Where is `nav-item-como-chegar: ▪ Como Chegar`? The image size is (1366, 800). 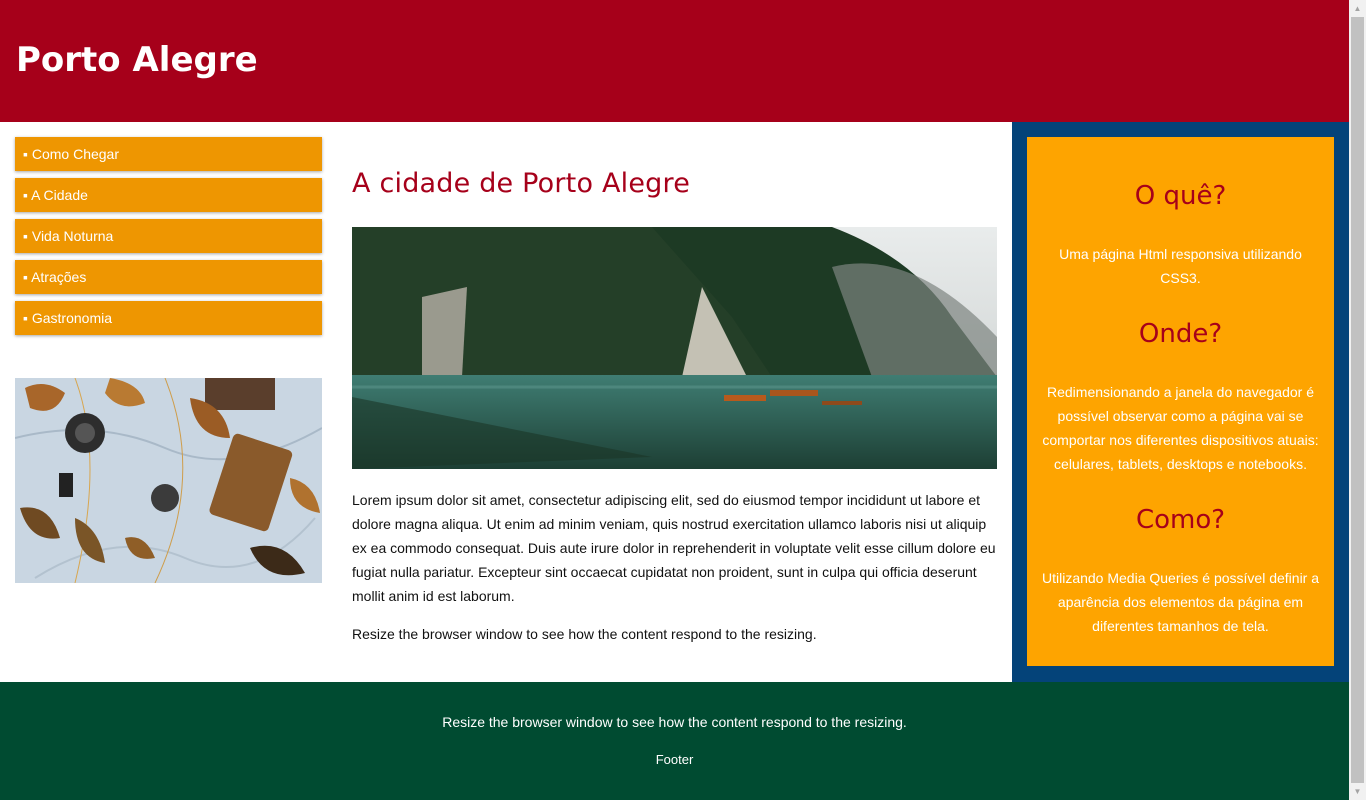
nav-item-como-chegar: ▪ Como Chegar is located at coordinates (168, 154).